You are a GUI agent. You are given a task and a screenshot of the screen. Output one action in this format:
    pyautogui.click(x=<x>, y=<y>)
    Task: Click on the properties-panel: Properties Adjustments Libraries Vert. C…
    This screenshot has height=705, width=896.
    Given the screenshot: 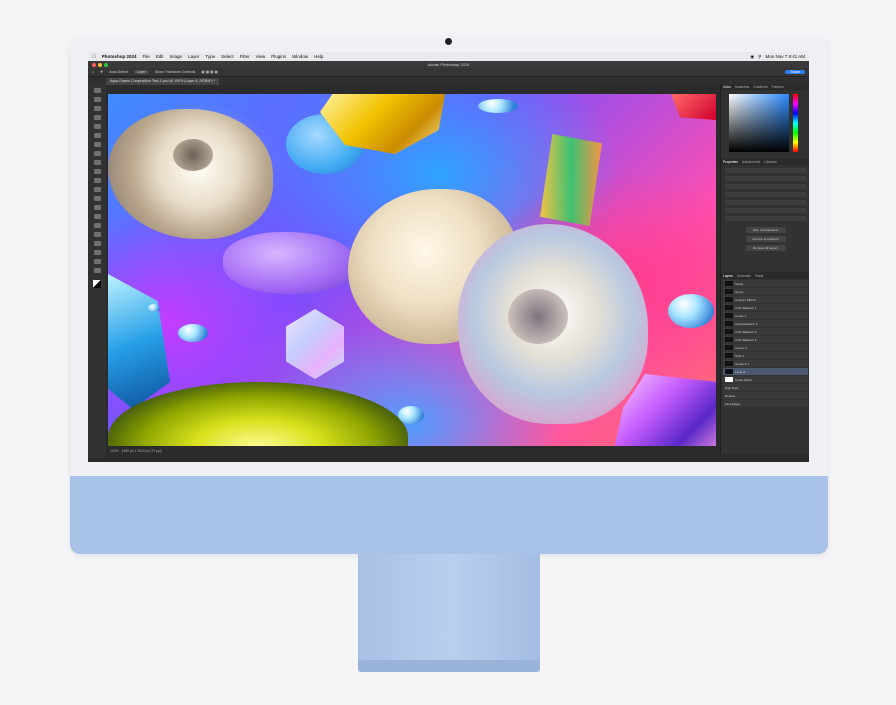 What is the action you would take?
    pyautogui.click(x=764, y=215)
    